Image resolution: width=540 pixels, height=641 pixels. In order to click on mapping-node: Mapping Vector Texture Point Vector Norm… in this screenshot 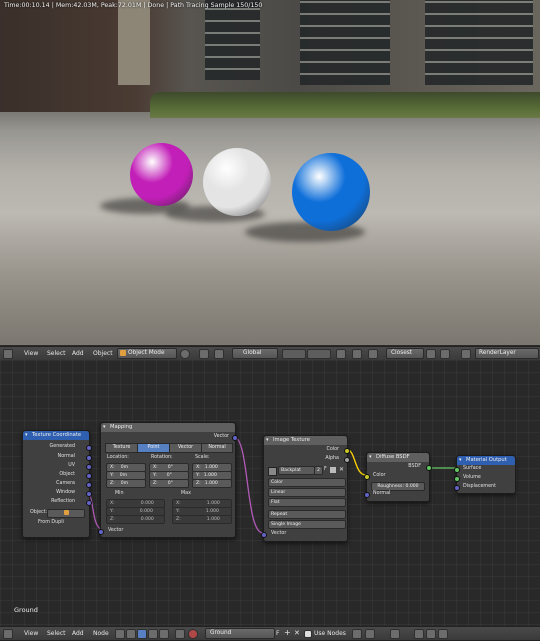, I will do `click(168, 480)`.